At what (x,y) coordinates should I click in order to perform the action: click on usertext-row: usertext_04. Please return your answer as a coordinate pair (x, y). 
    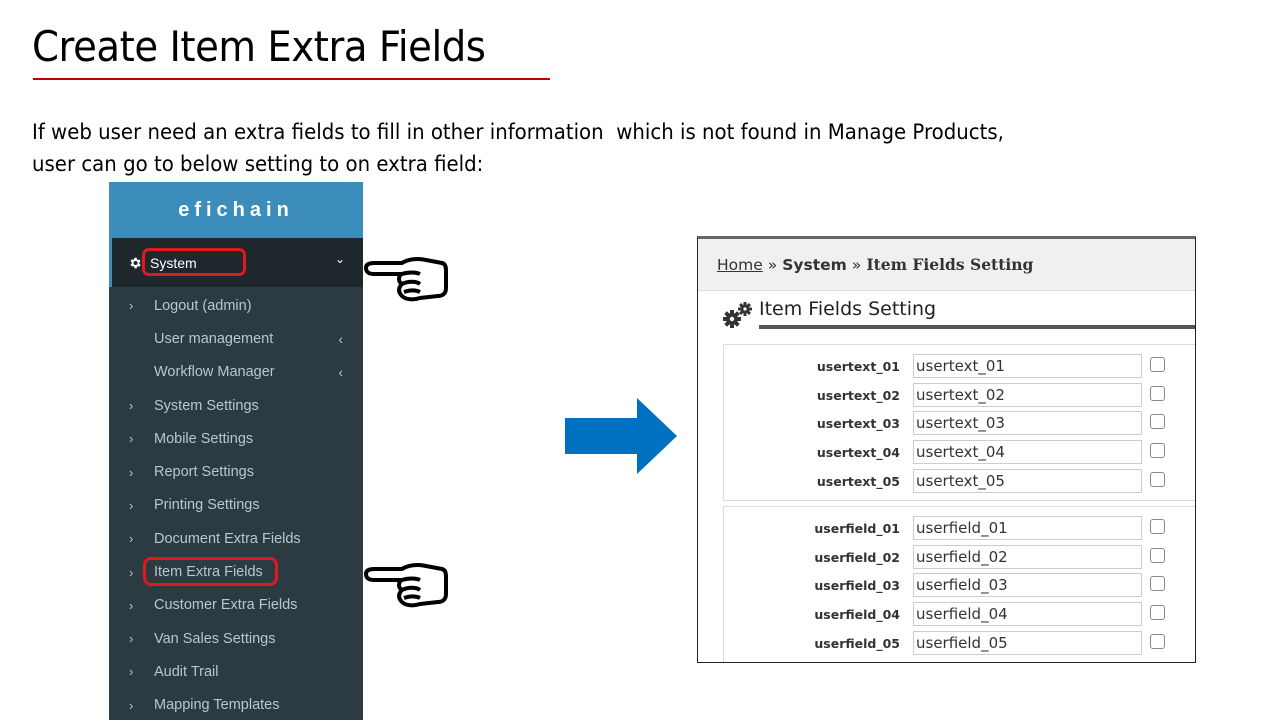
    Looking at the image, I should click on (959, 453).